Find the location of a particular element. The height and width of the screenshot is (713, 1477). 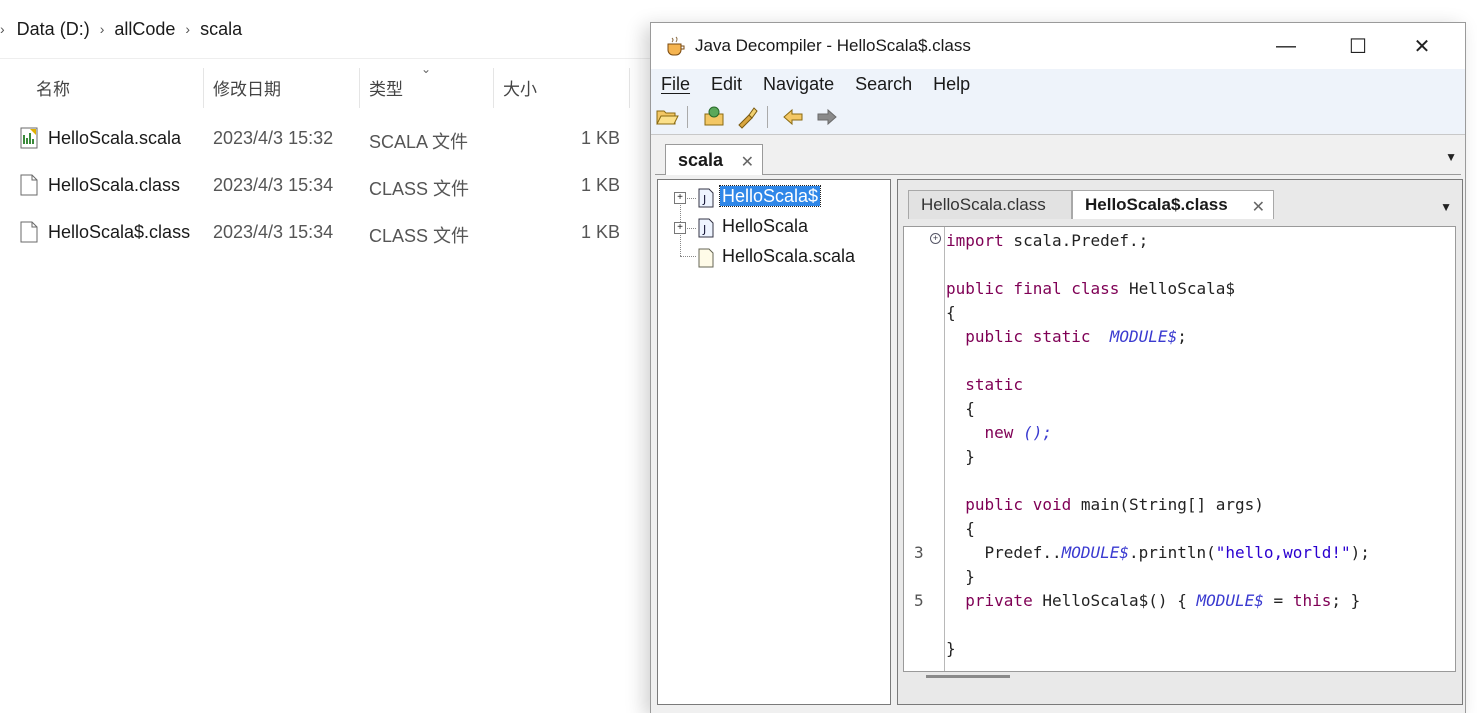

back-arrow-icon is located at coordinates (793, 117).